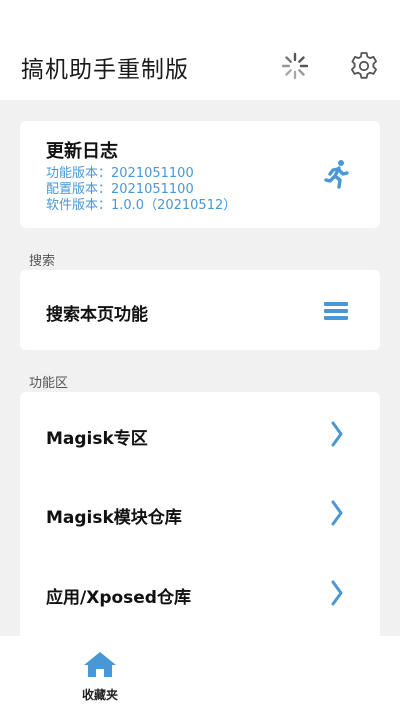  What do you see at coordinates (200, 513) in the screenshot?
I see `feature-row-magisk-modules: Magisk模块仓库` at bounding box center [200, 513].